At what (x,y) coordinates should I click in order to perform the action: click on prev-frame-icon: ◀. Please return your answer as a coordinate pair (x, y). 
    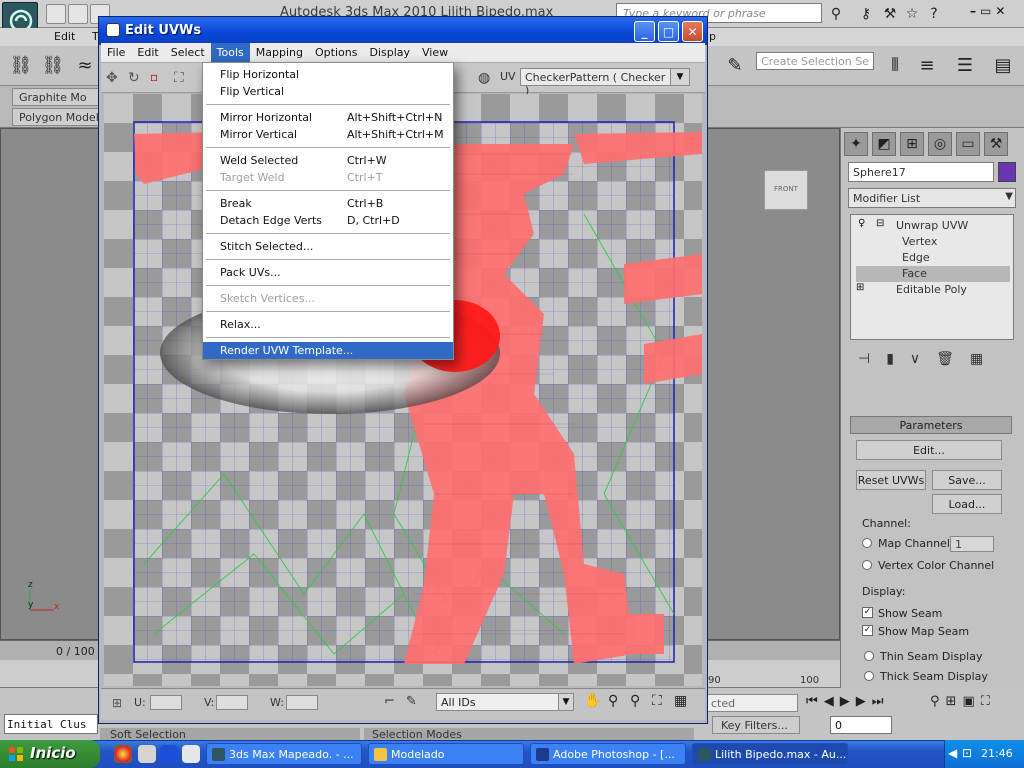
    Looking at the image, I should click on (829, 701).